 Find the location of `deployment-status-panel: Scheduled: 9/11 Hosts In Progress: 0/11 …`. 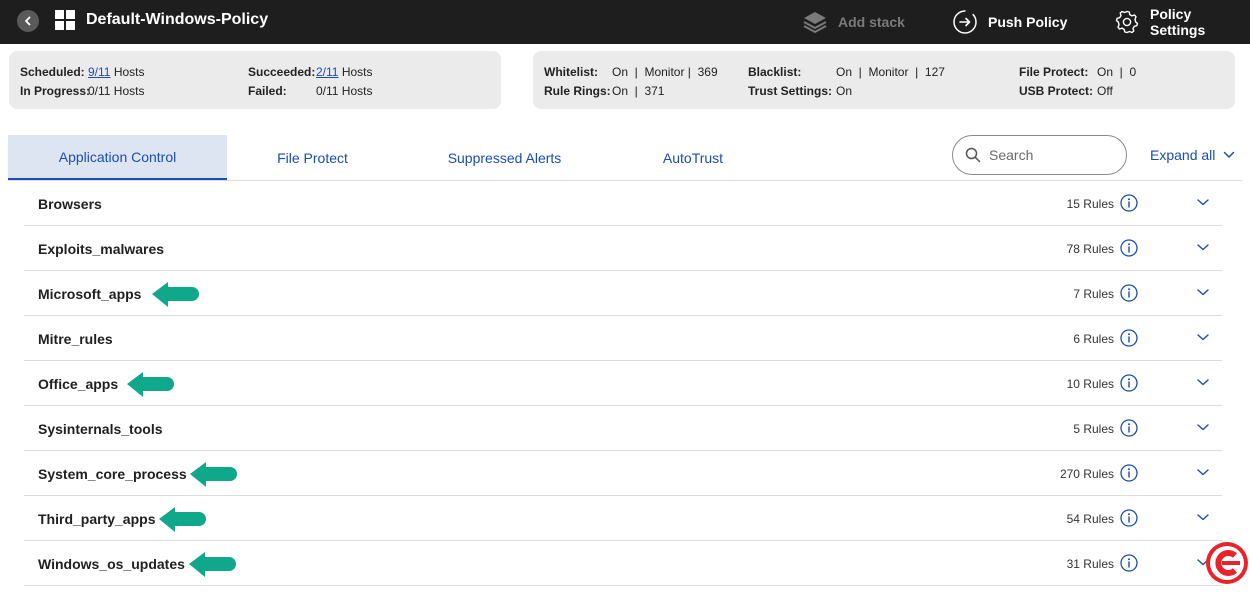

deployment-status-panel: Scheduled: 9/11 Hosts In Progress: 0/11 … is located at coordinates (255, 80).